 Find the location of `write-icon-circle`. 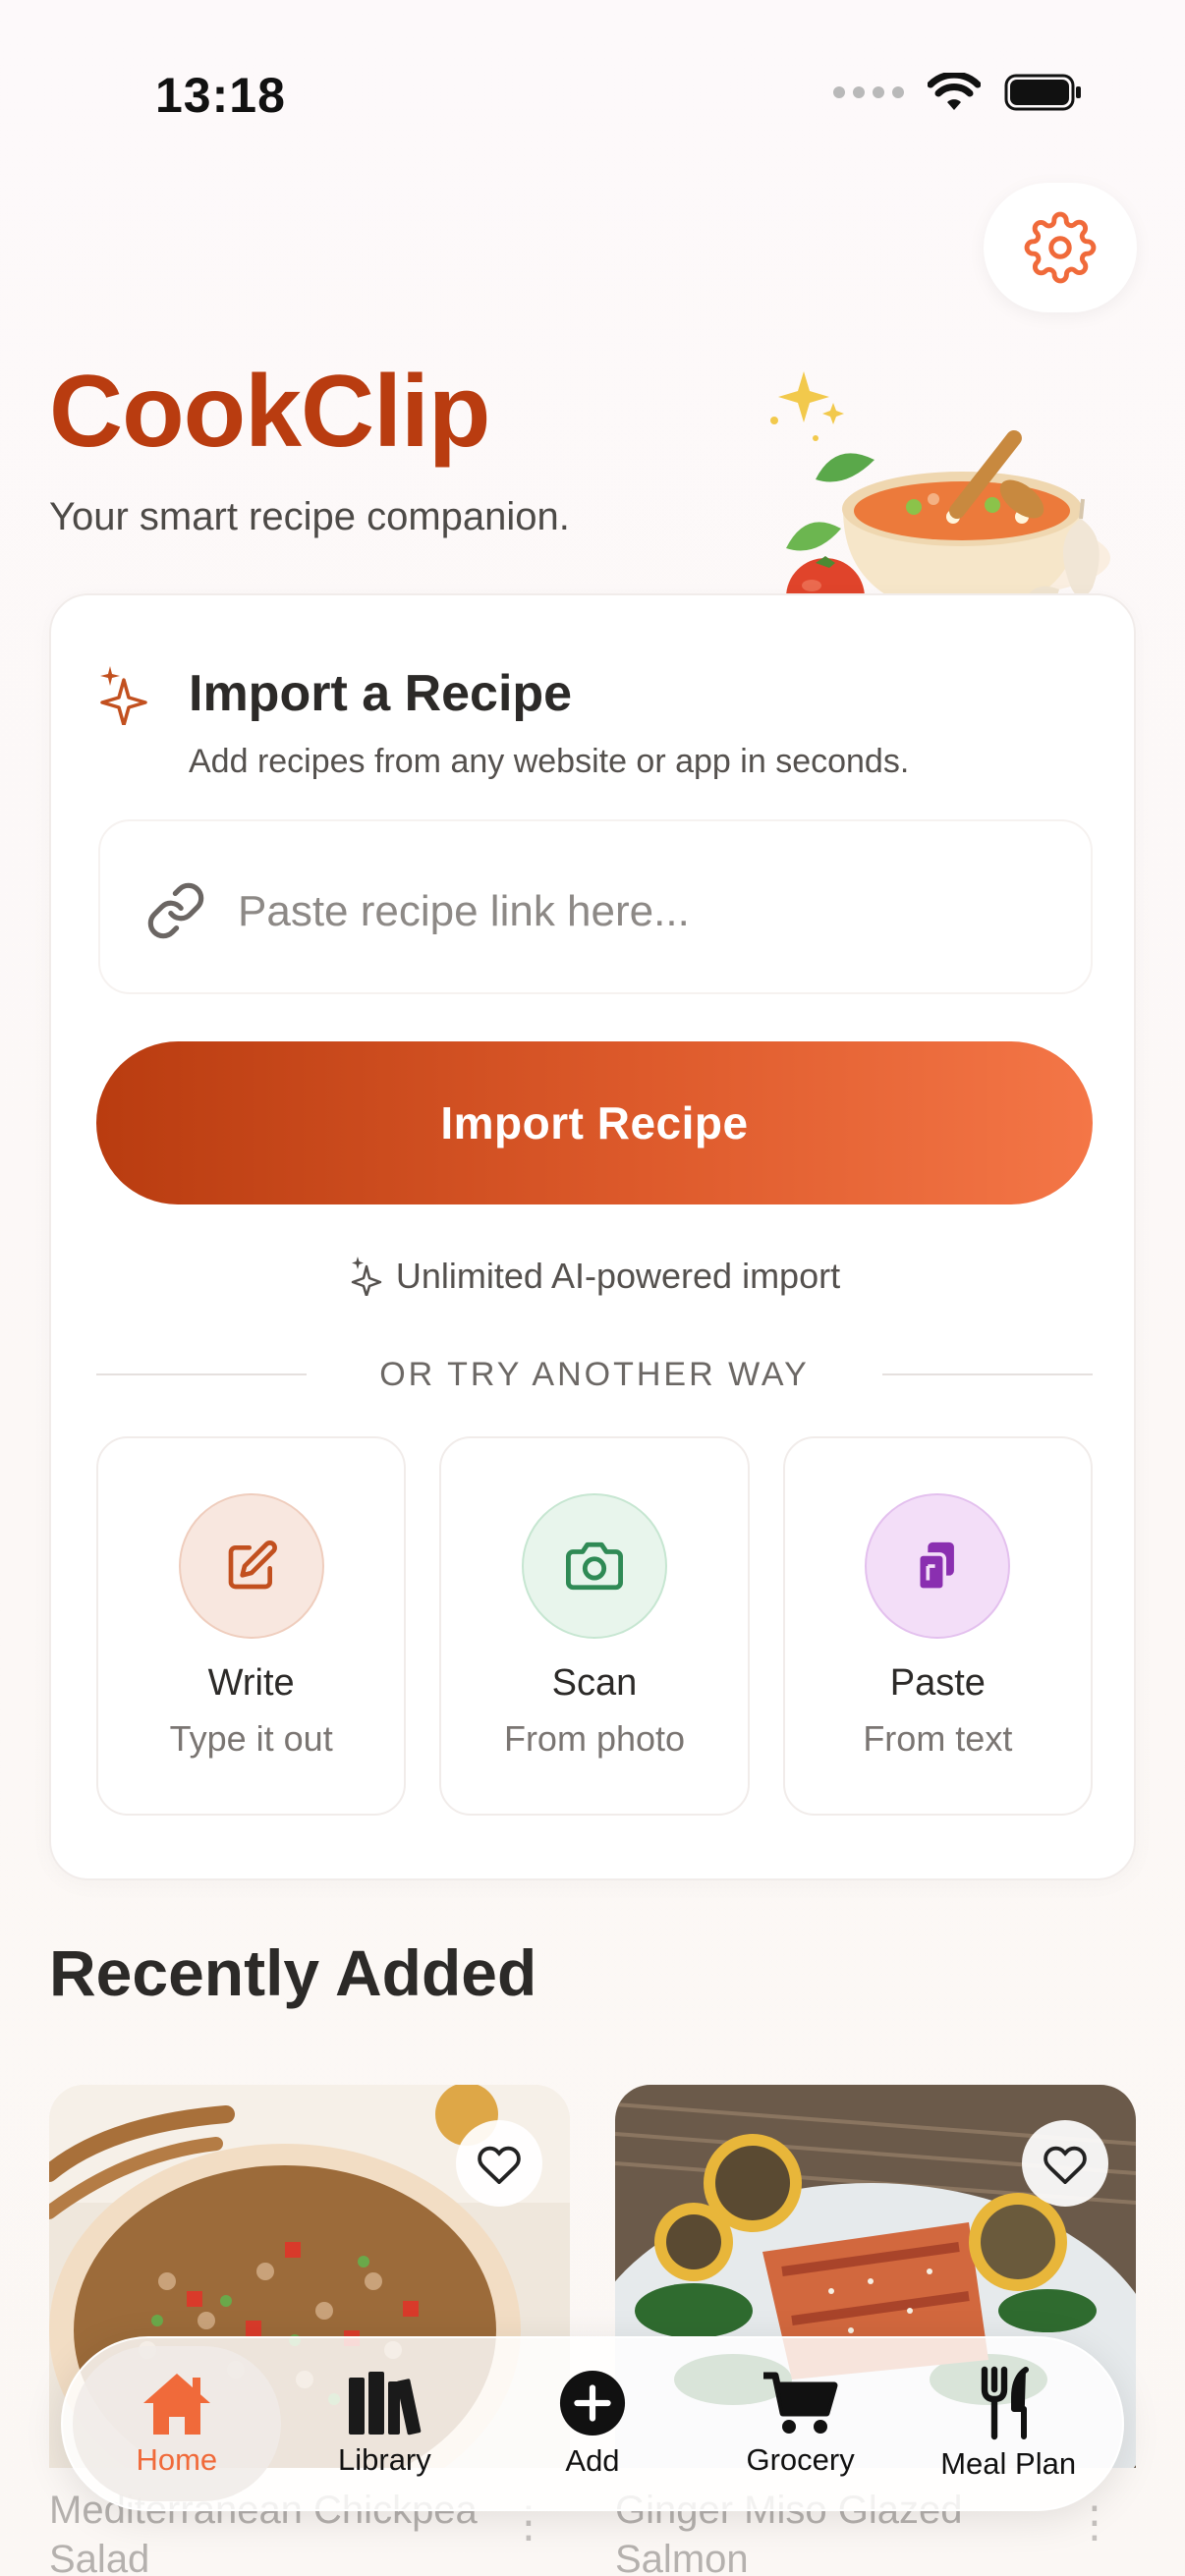

write-icon-circle is located at coordinates (251, 1566).